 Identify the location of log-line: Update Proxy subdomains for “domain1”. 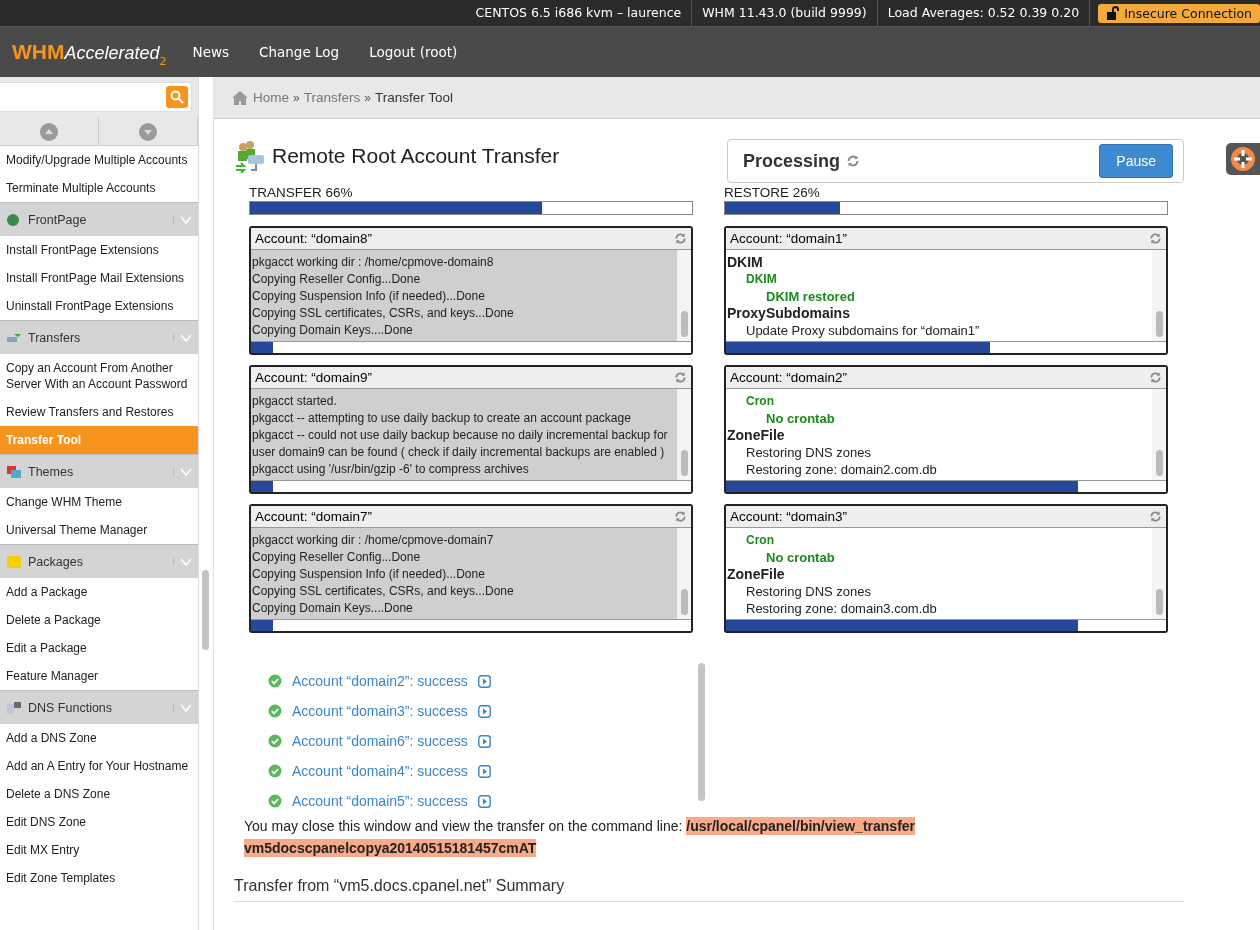
(863, 330).